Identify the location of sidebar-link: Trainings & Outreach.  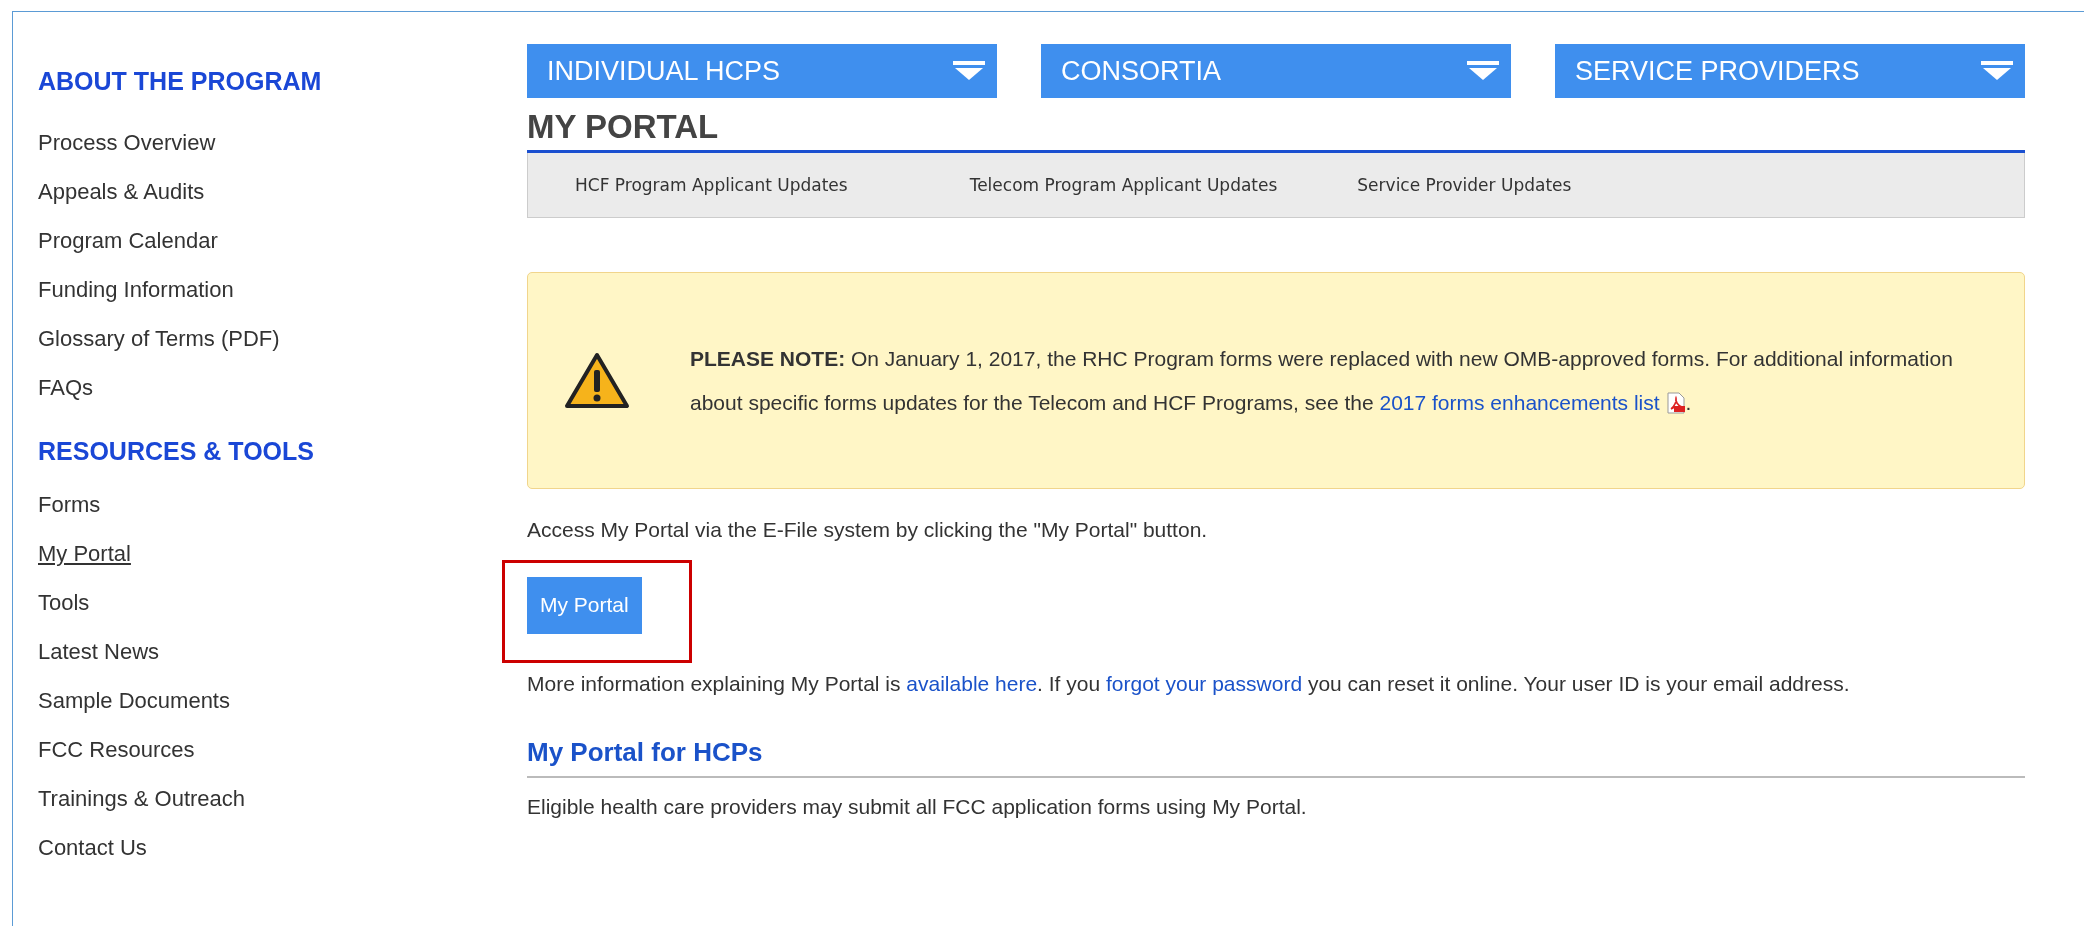
(142, 798).